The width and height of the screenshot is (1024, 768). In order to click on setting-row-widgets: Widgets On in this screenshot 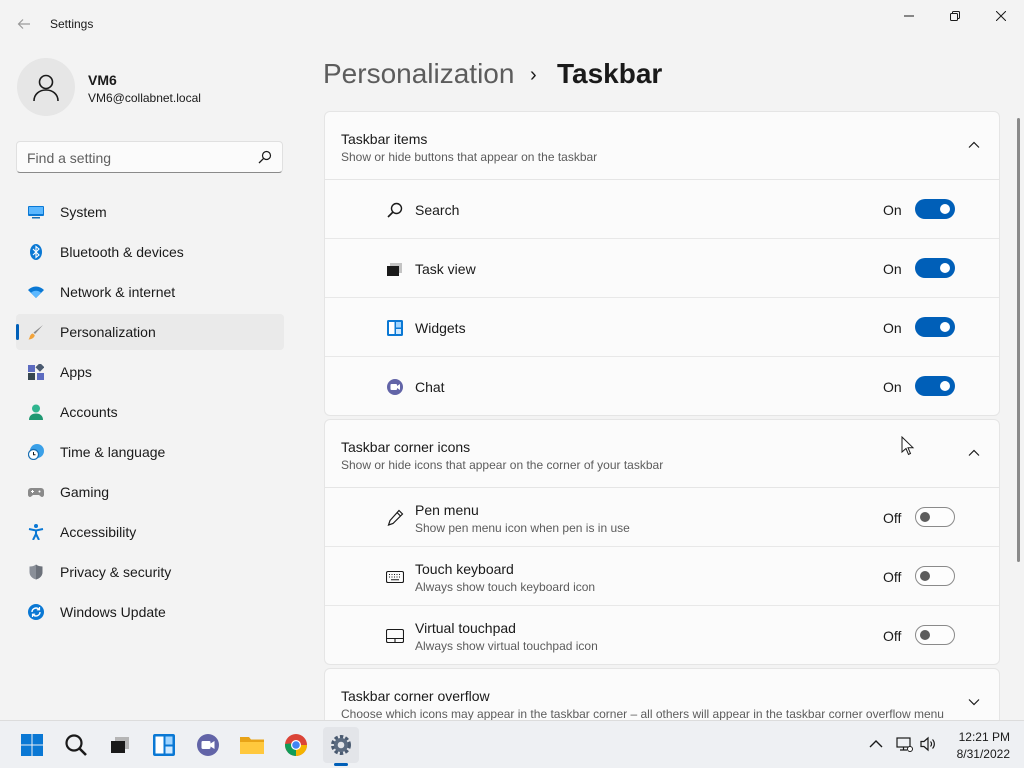, I will do `click(662, 327)`.